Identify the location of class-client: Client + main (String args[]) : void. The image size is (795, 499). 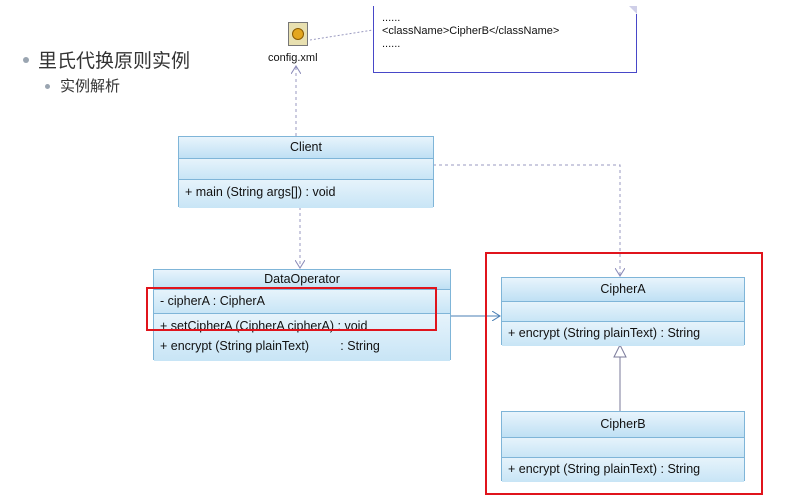
(306, 172).